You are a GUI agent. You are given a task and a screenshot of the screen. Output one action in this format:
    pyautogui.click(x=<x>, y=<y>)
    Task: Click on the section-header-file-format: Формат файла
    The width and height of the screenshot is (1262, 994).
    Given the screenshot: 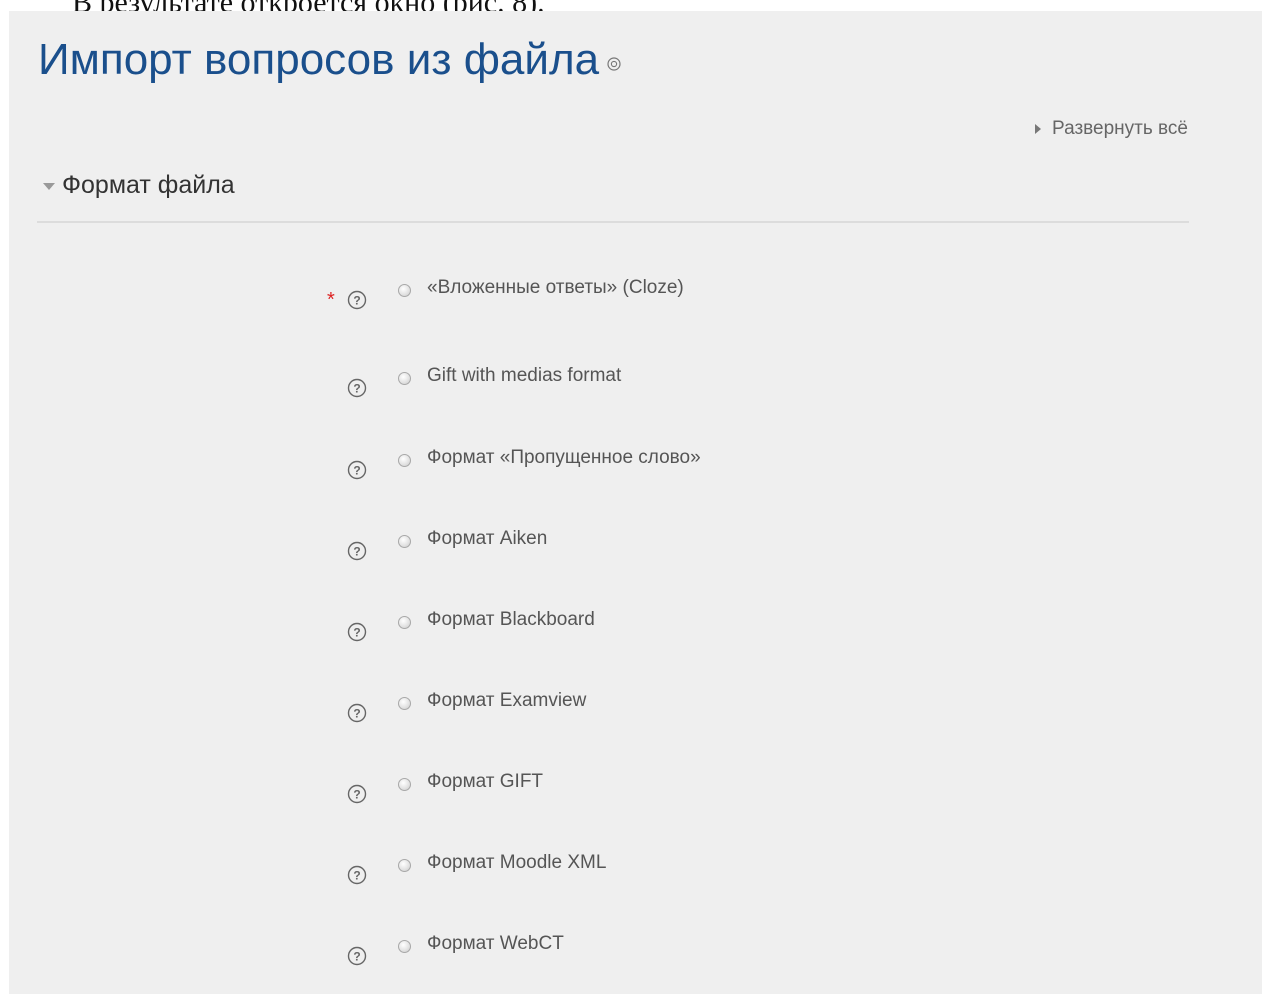 What is the action you would take?
    pyautogui.click(x=139, y=185)
    